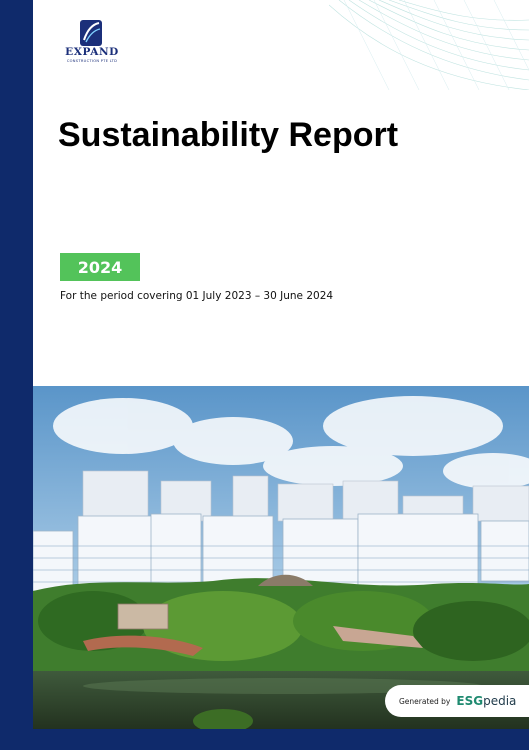 Image resolution: width=529 pixels, height=750 pixels. Describe the element at coordinates (425, 701) in the screenshot. I see `generated-by-label: Generated by` at that location.